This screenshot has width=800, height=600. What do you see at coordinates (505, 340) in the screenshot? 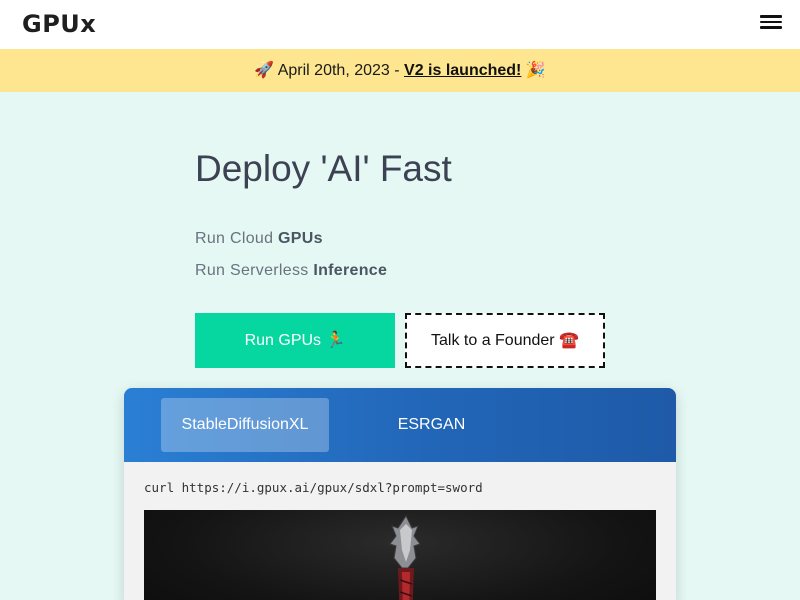
I see `talk-to-founder-button: Talk to a Founder ☎️` at bounding box center [505, 340].